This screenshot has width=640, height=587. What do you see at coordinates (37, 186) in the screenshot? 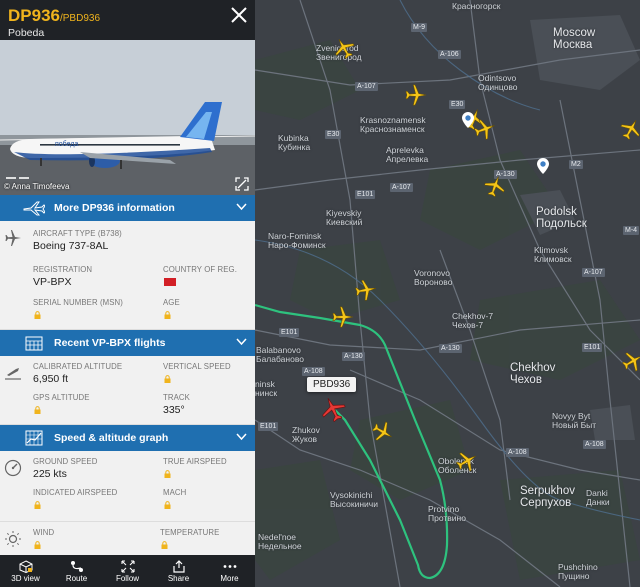
I see `photo-credit: © Anna Timofeeva` at bounding box center [37, 186].